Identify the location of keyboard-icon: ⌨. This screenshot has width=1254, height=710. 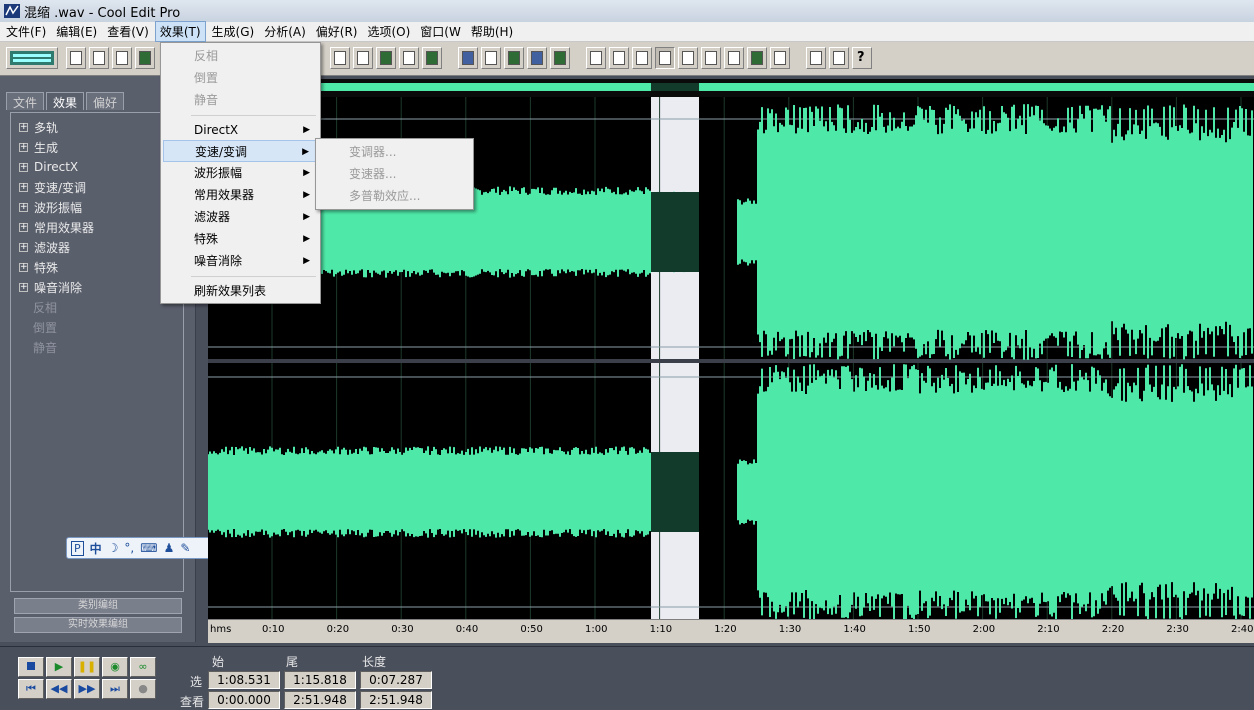
(148, 548).